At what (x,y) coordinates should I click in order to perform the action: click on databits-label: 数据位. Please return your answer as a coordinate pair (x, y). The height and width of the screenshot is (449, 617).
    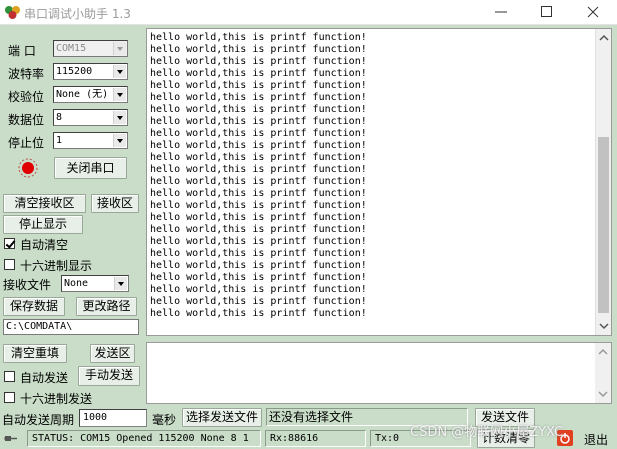
    Looking at the image, I should click on (26, 120).